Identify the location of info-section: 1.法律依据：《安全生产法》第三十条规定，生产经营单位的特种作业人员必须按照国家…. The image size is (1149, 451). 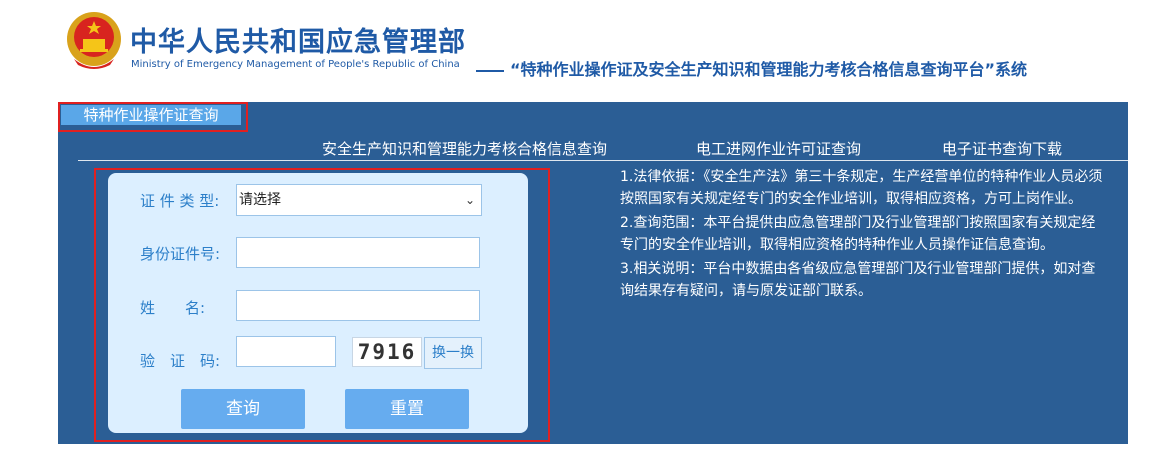
(864, 235).